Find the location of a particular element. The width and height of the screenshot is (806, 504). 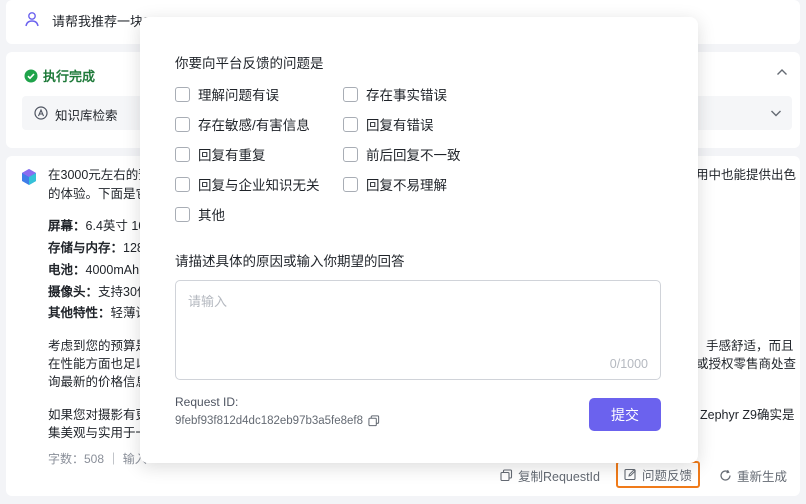

feedback-dialog-title: 你要向平台反馈的问题是 is located at coordinates (249, 63).